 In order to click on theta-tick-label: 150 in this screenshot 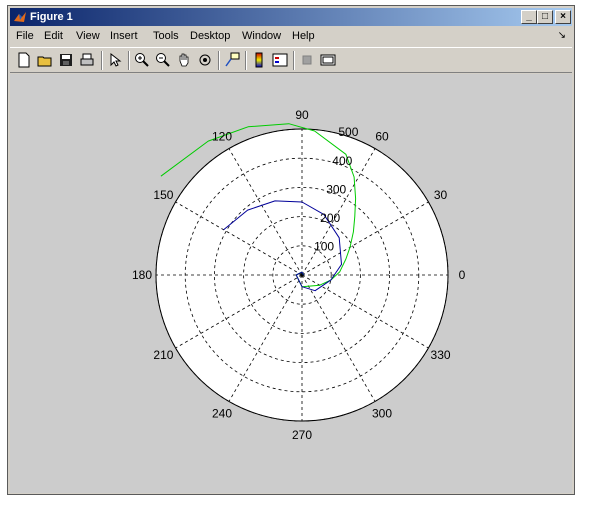, I will do `click(163, 195)`.